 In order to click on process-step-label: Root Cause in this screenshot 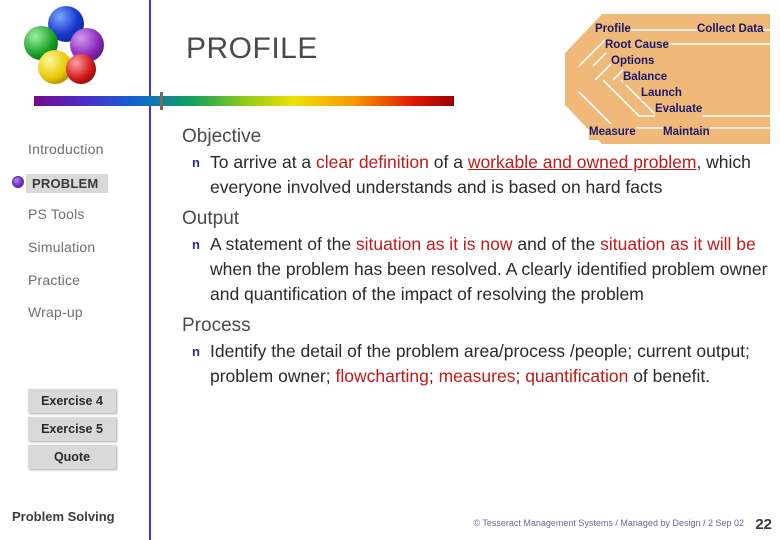, I will do `click(637, 45)`.